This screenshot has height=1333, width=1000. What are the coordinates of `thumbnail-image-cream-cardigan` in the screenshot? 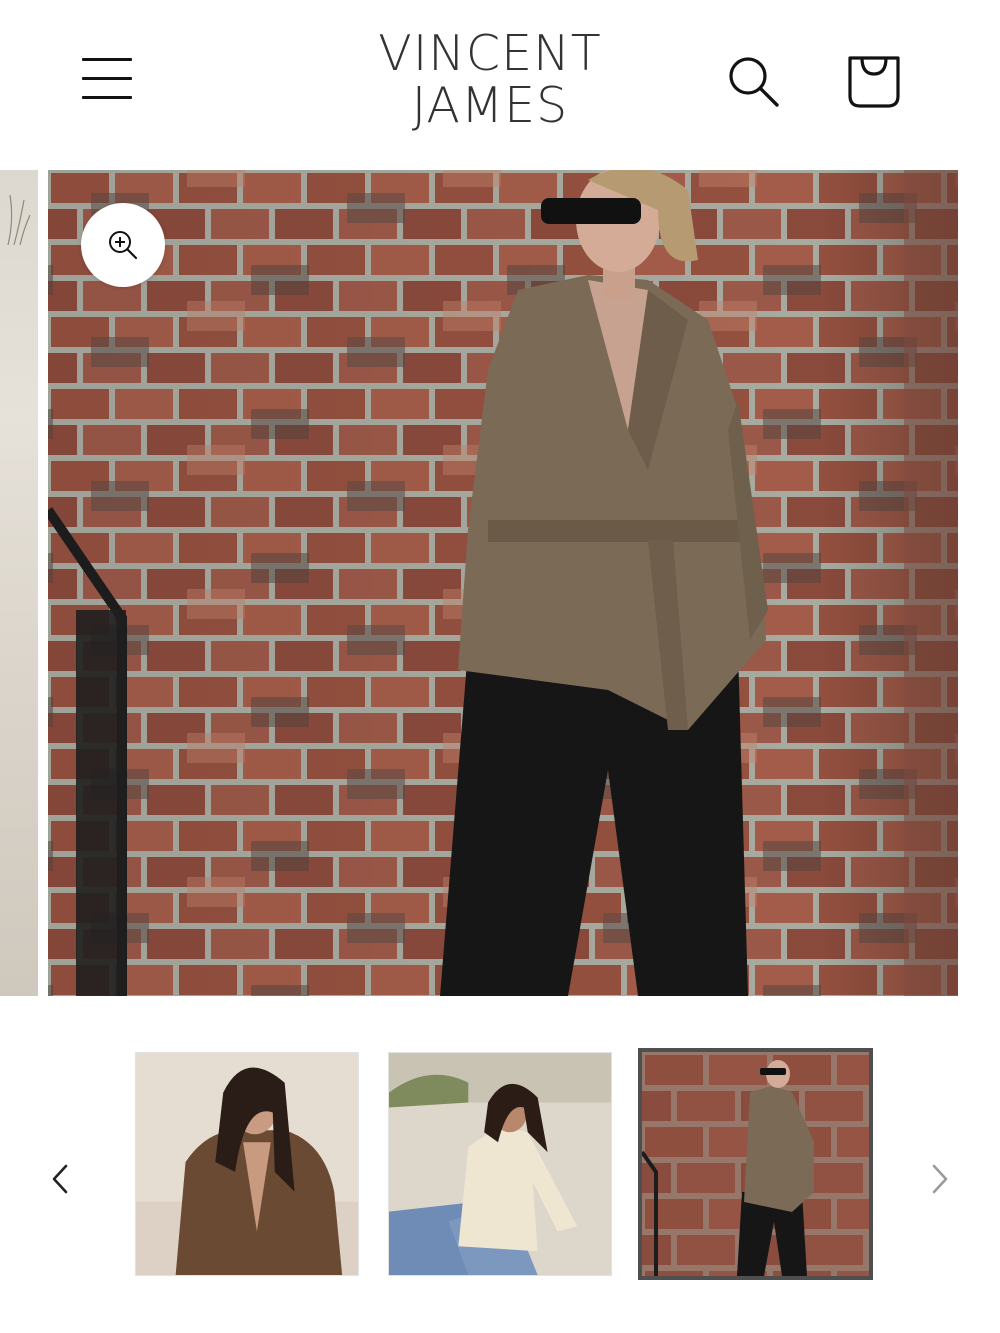 It's located at (500, 1164).